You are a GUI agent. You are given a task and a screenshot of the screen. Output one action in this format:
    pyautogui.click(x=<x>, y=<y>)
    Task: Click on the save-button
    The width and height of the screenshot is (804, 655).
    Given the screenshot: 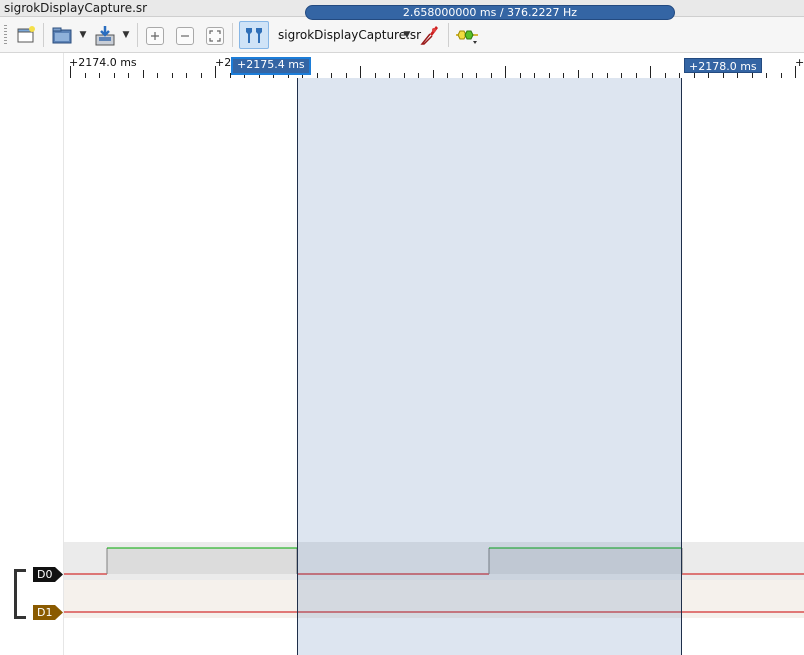 What is the action you would take?
    pyautogui.click(x=105, y=36)
    